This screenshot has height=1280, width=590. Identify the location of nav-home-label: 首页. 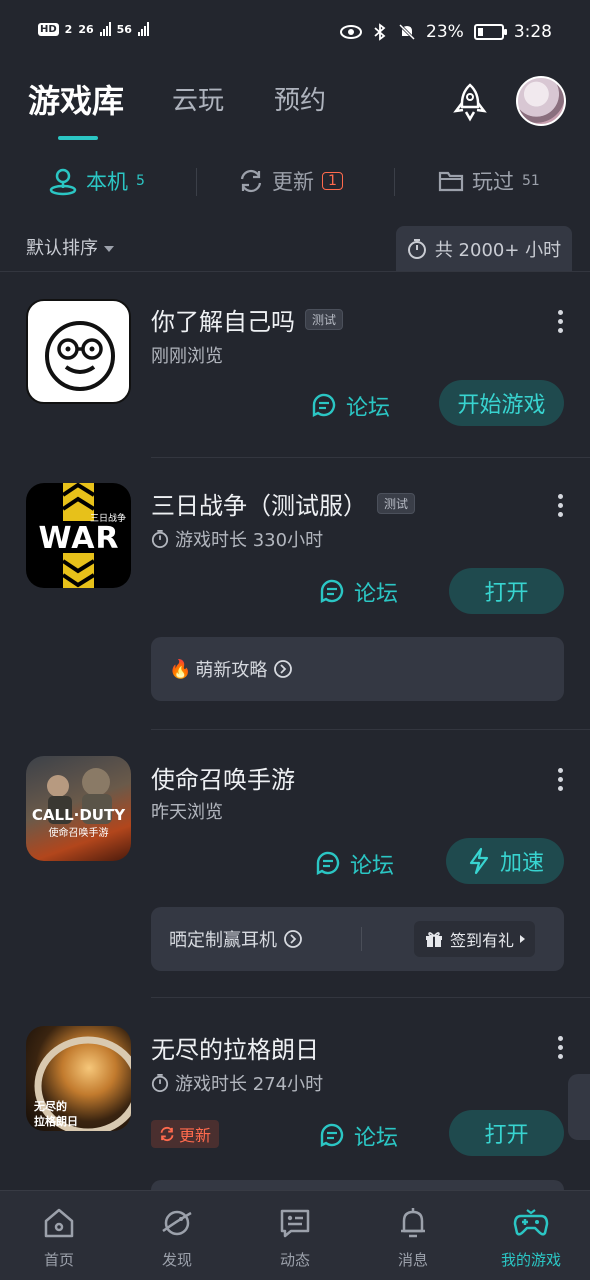
(58, 1260).